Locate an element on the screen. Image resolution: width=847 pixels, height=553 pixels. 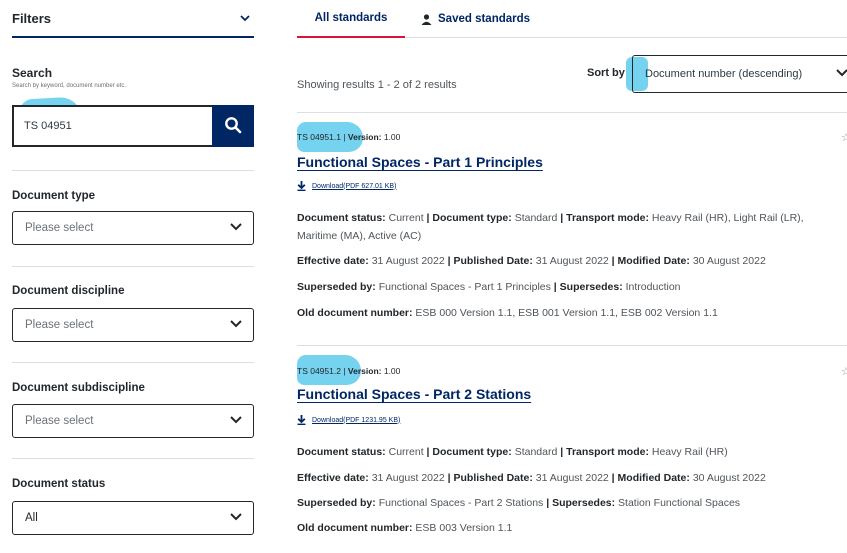
document-type-label: Document type is located at coordinates (54, 196).